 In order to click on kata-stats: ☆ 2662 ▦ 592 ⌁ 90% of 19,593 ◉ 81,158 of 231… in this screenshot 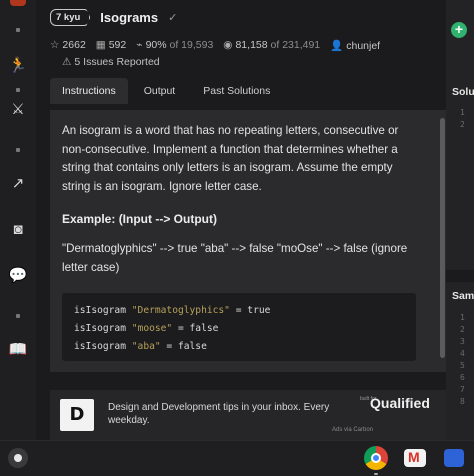, I will do `click(215, 45)`.